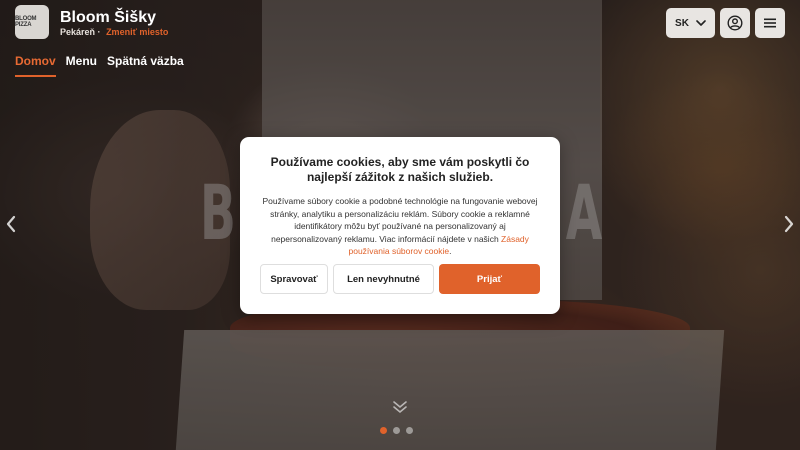 This screenshot has height=450, width=800. I want to click on hamburger-menu-icon, so click(770, 23).